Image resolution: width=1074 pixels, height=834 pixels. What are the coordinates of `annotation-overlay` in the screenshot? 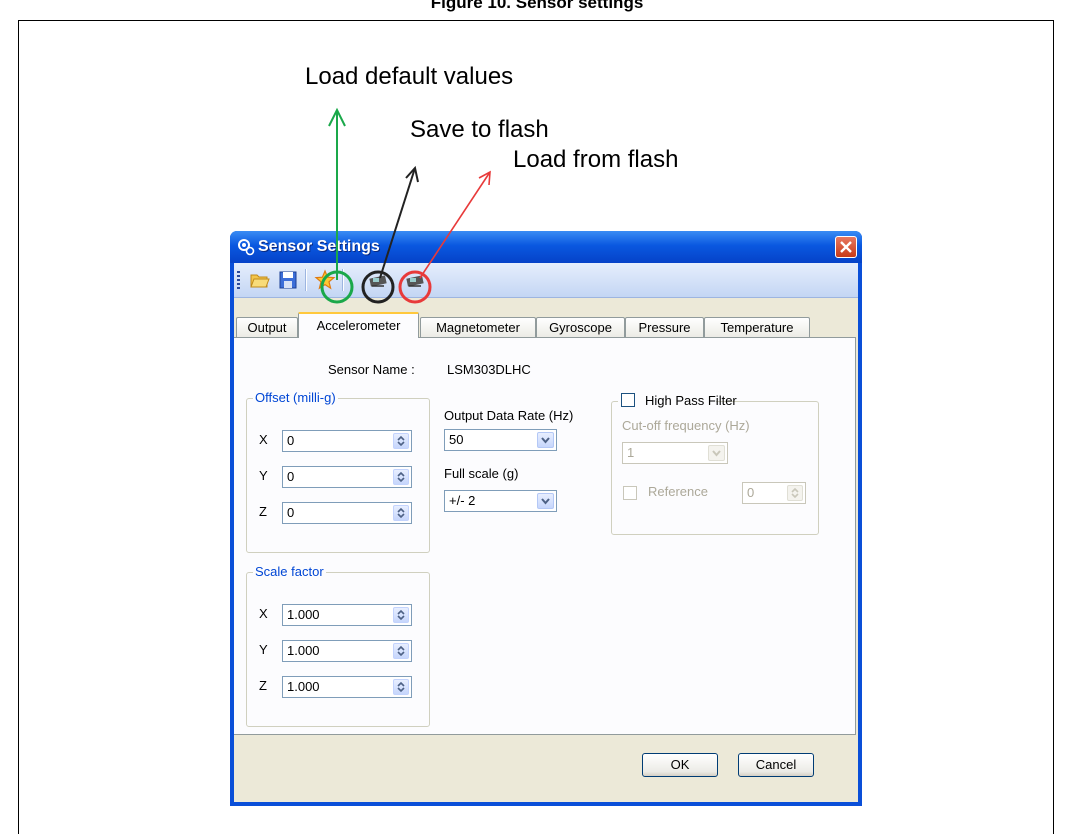 It's located at (405, 205).